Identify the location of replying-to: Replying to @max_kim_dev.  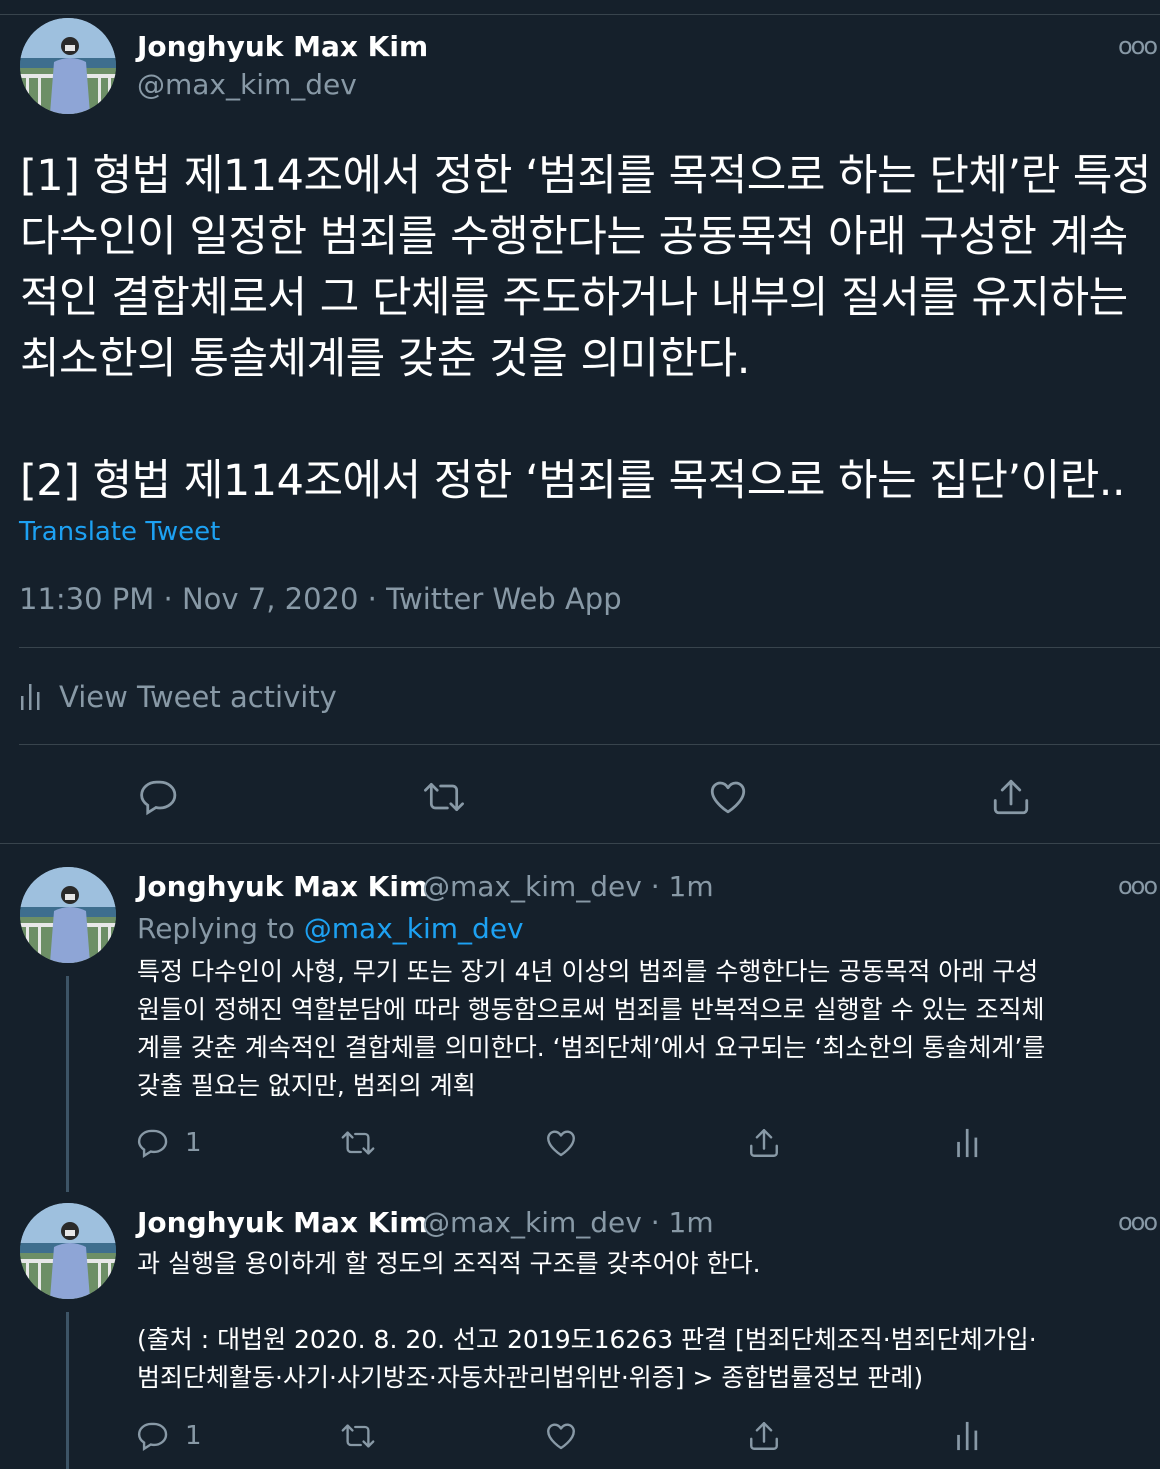
(330, 928).